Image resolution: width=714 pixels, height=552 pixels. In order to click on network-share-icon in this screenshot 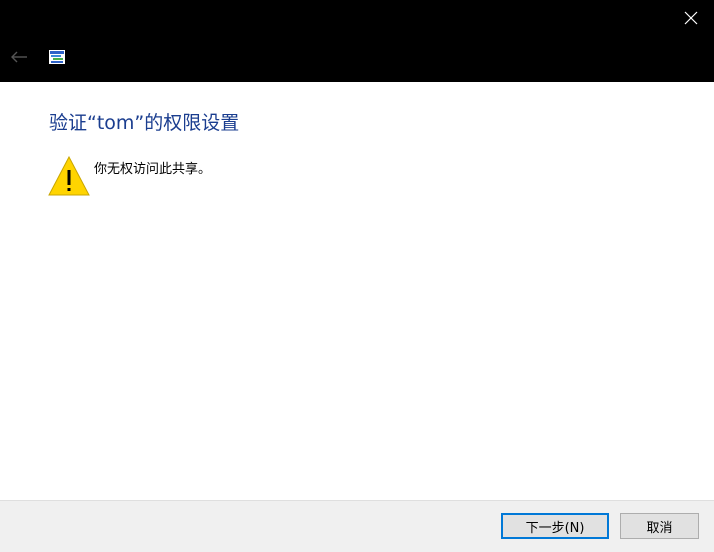, I will do `click(57, 57)`.